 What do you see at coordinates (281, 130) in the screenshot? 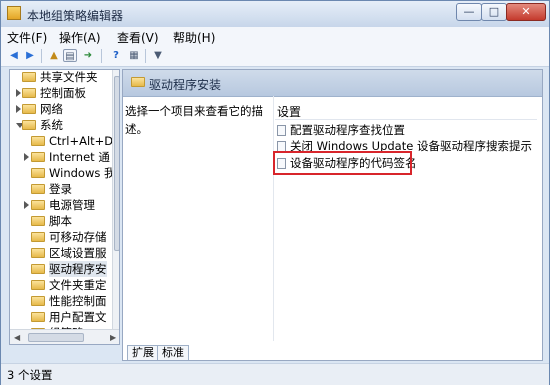
I see `policy-setting-icon` at bounding box center [281, 130].